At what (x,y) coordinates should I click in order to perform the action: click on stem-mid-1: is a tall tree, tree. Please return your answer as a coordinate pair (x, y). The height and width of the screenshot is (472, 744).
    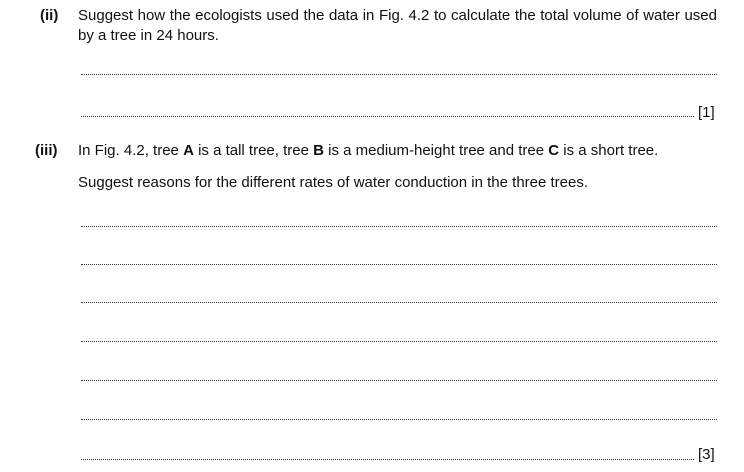
    Looking at the image, I should click on (253, 150).